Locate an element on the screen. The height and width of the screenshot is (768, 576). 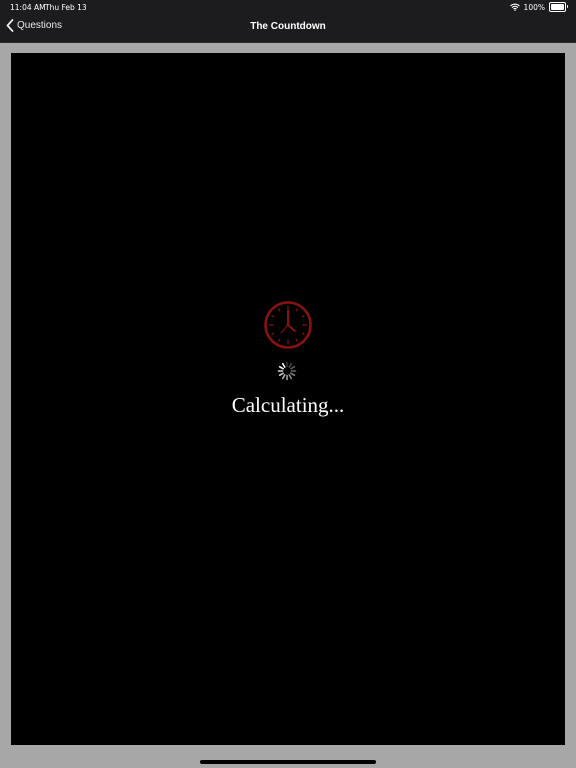
status-right-group: 100% is located at coordinates (538, 7).